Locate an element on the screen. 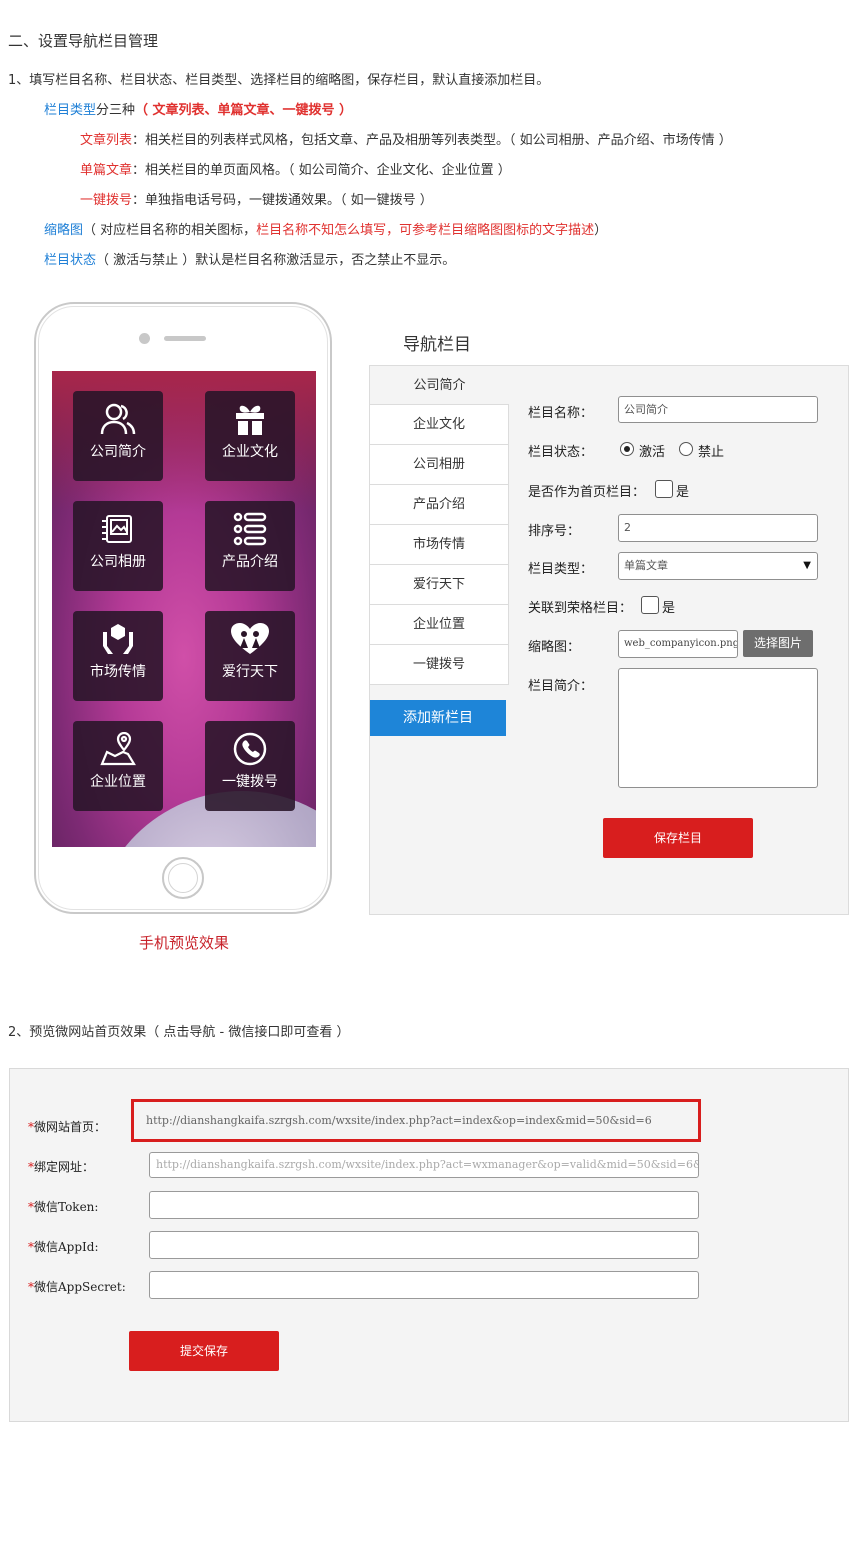  people-icon is located at coordinates (118, 419).